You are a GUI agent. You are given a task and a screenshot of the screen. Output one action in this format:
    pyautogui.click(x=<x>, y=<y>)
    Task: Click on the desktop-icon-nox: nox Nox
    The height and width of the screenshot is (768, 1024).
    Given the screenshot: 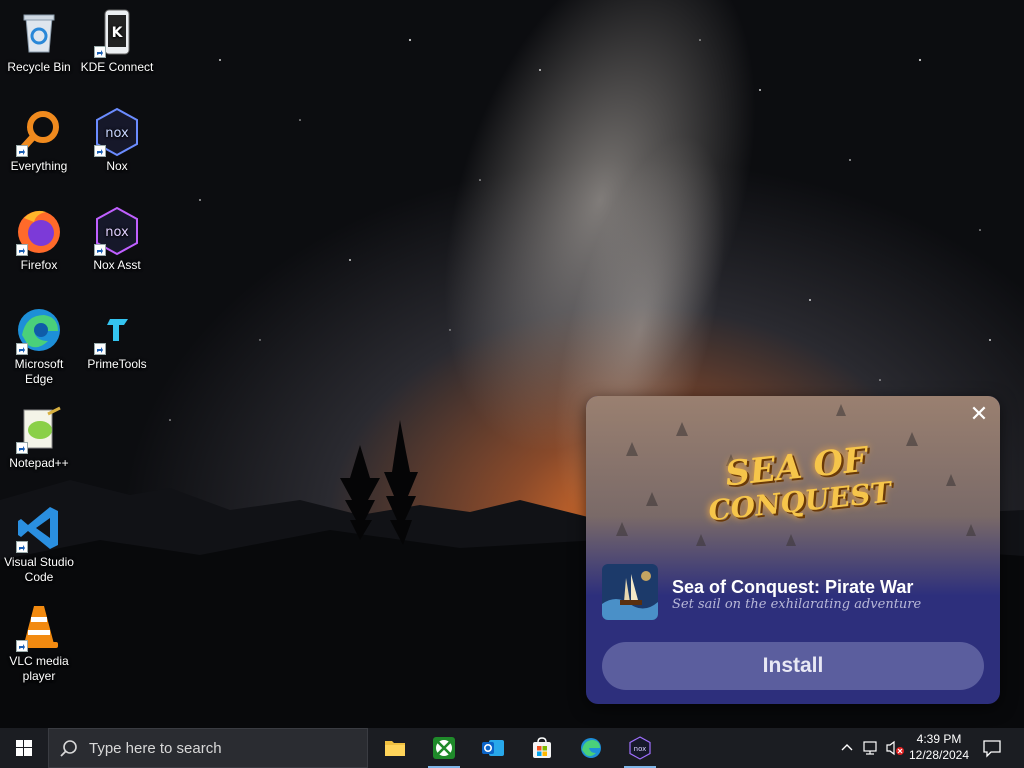 What is the action you would take?
    pyautogui.click(x=117, y=140)
    